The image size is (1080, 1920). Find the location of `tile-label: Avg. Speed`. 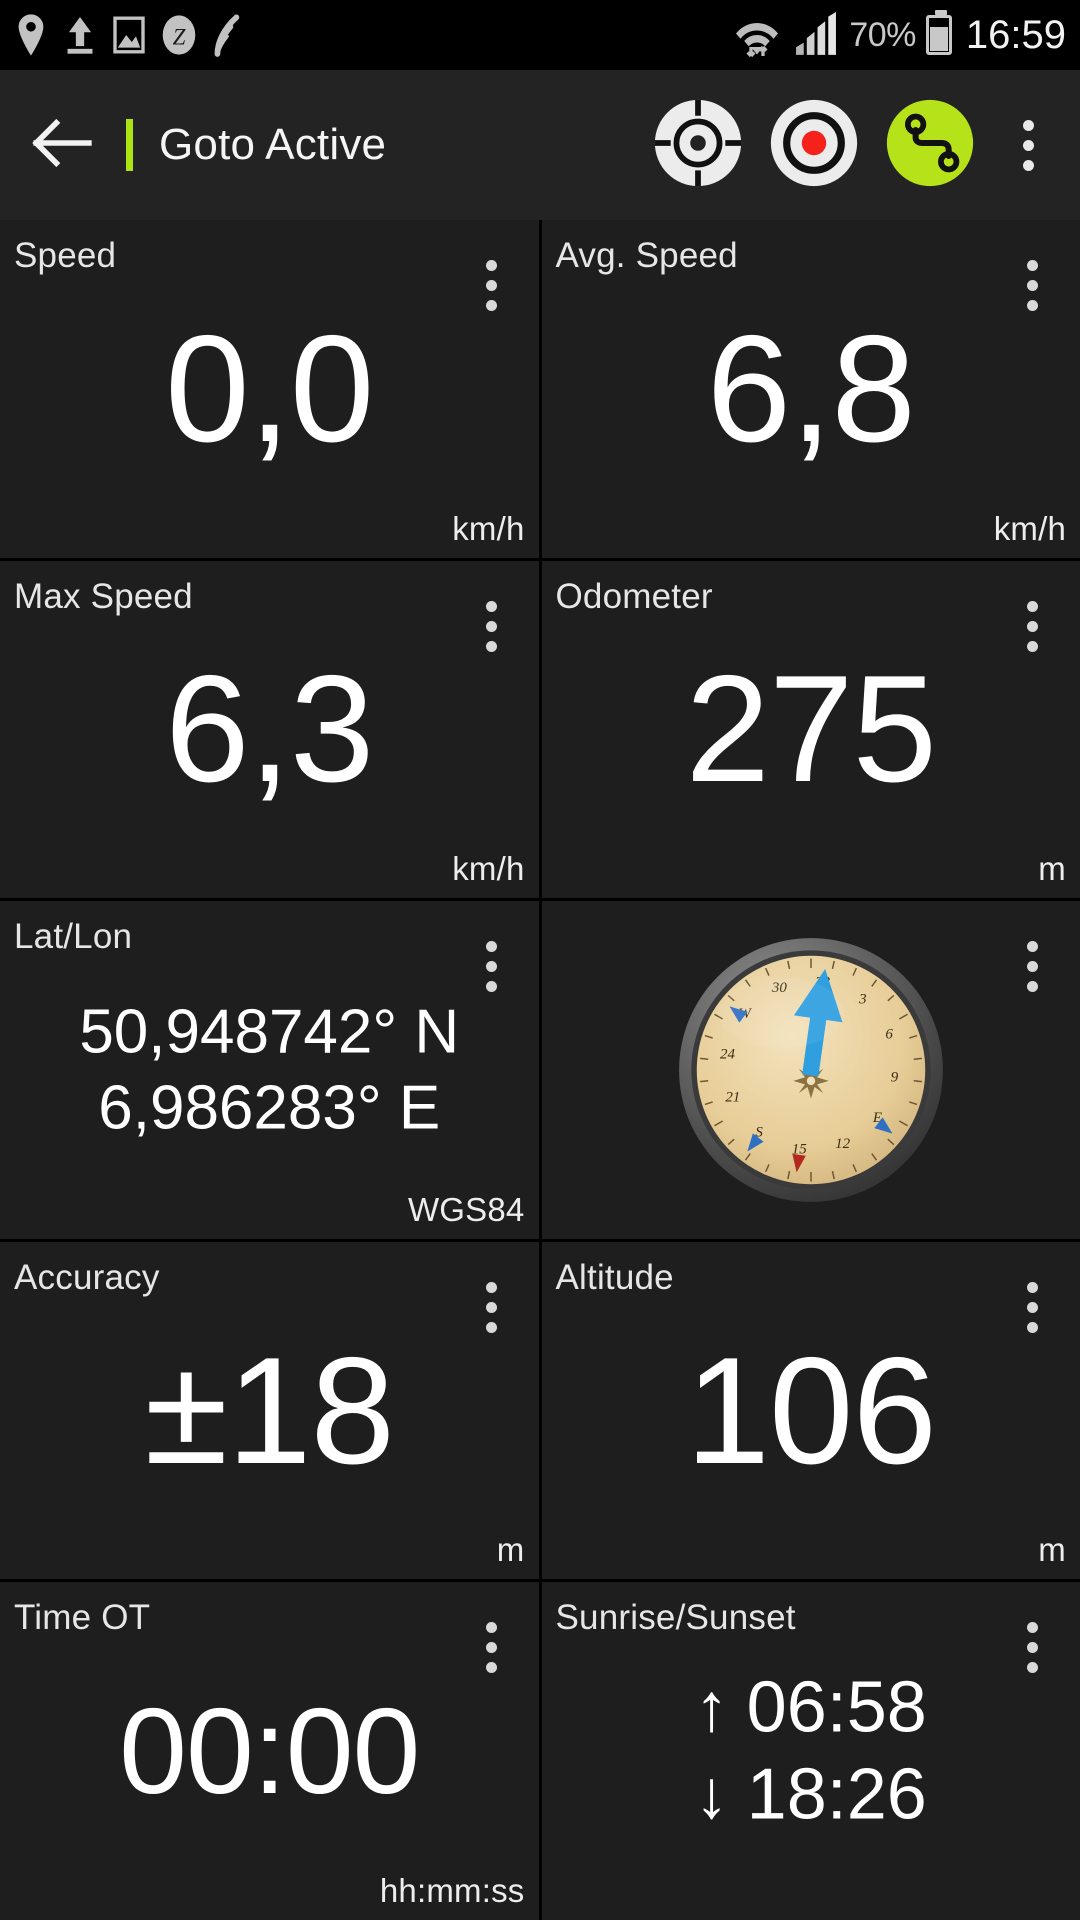

tile-label: Avg. Speed is located at coordinates (646, 255).